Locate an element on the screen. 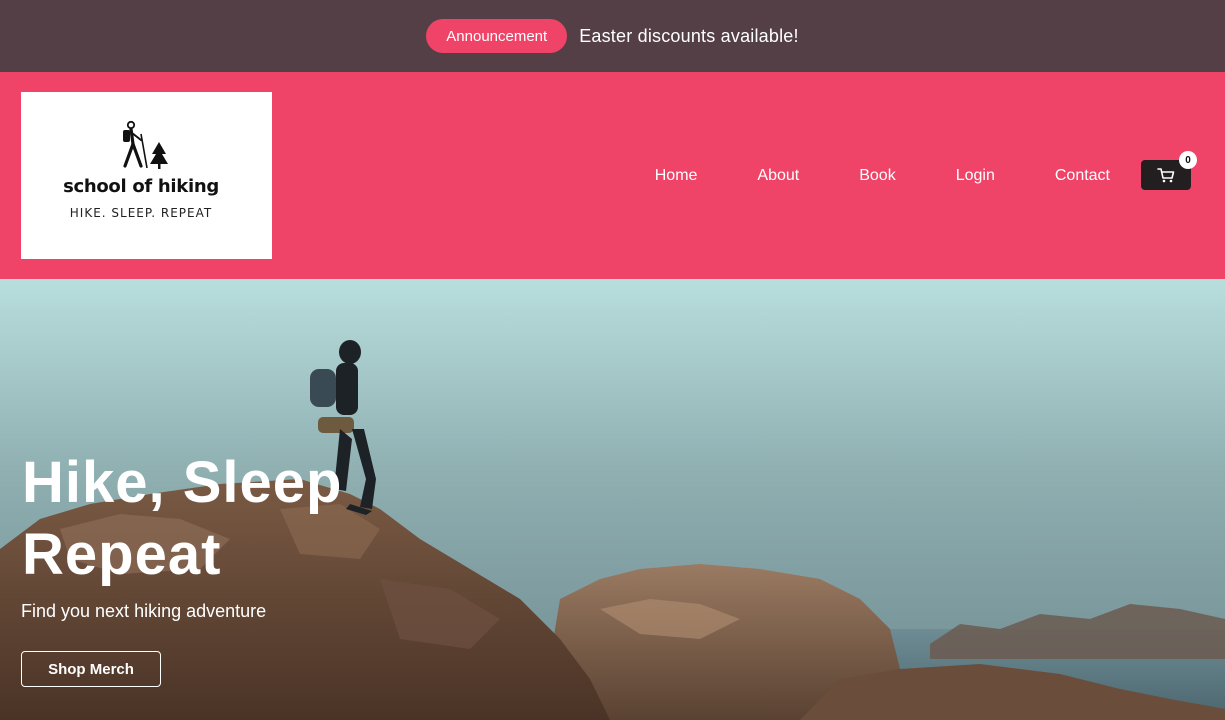 Image resolution: width=1225 pixels, height=720 pixels. hero-title-line2: Repeat is located at coordinates (122, 554).